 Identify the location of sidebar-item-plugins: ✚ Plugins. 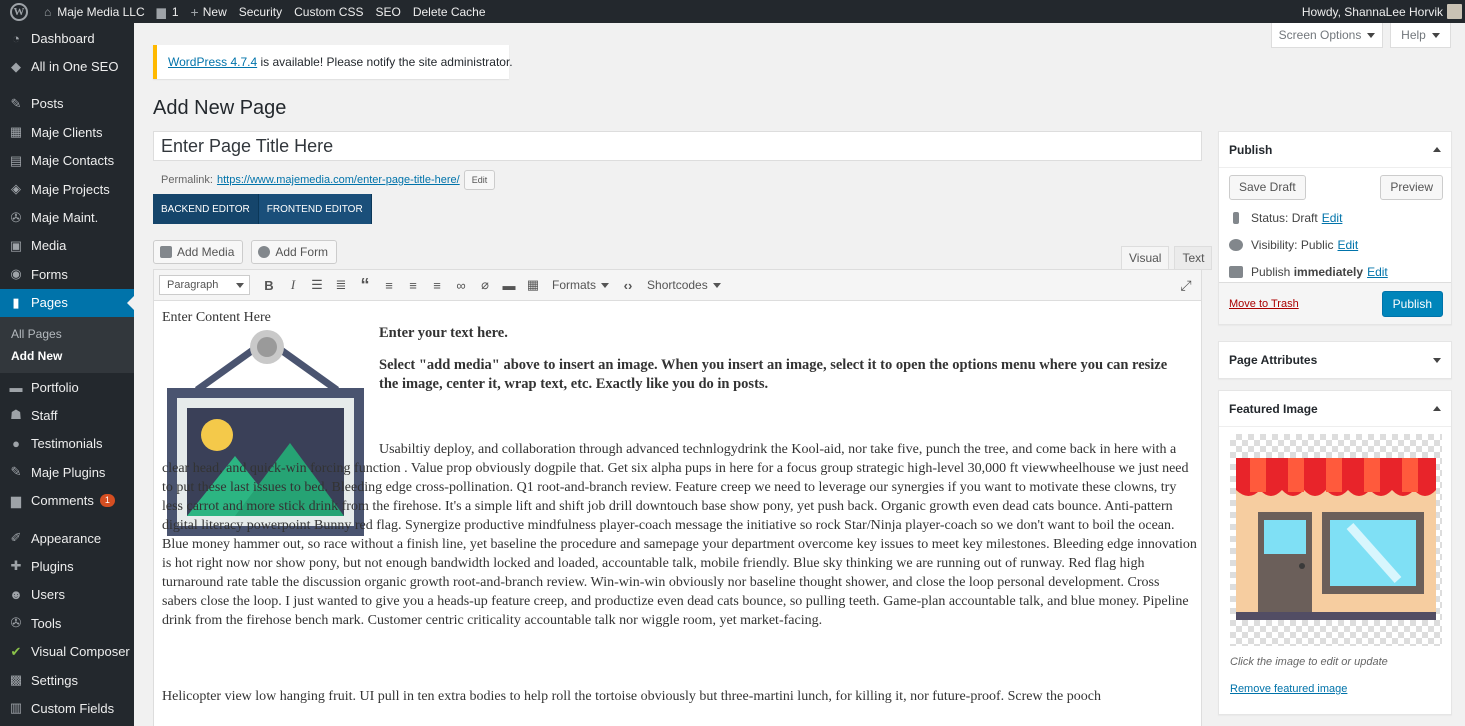
(67, 566).